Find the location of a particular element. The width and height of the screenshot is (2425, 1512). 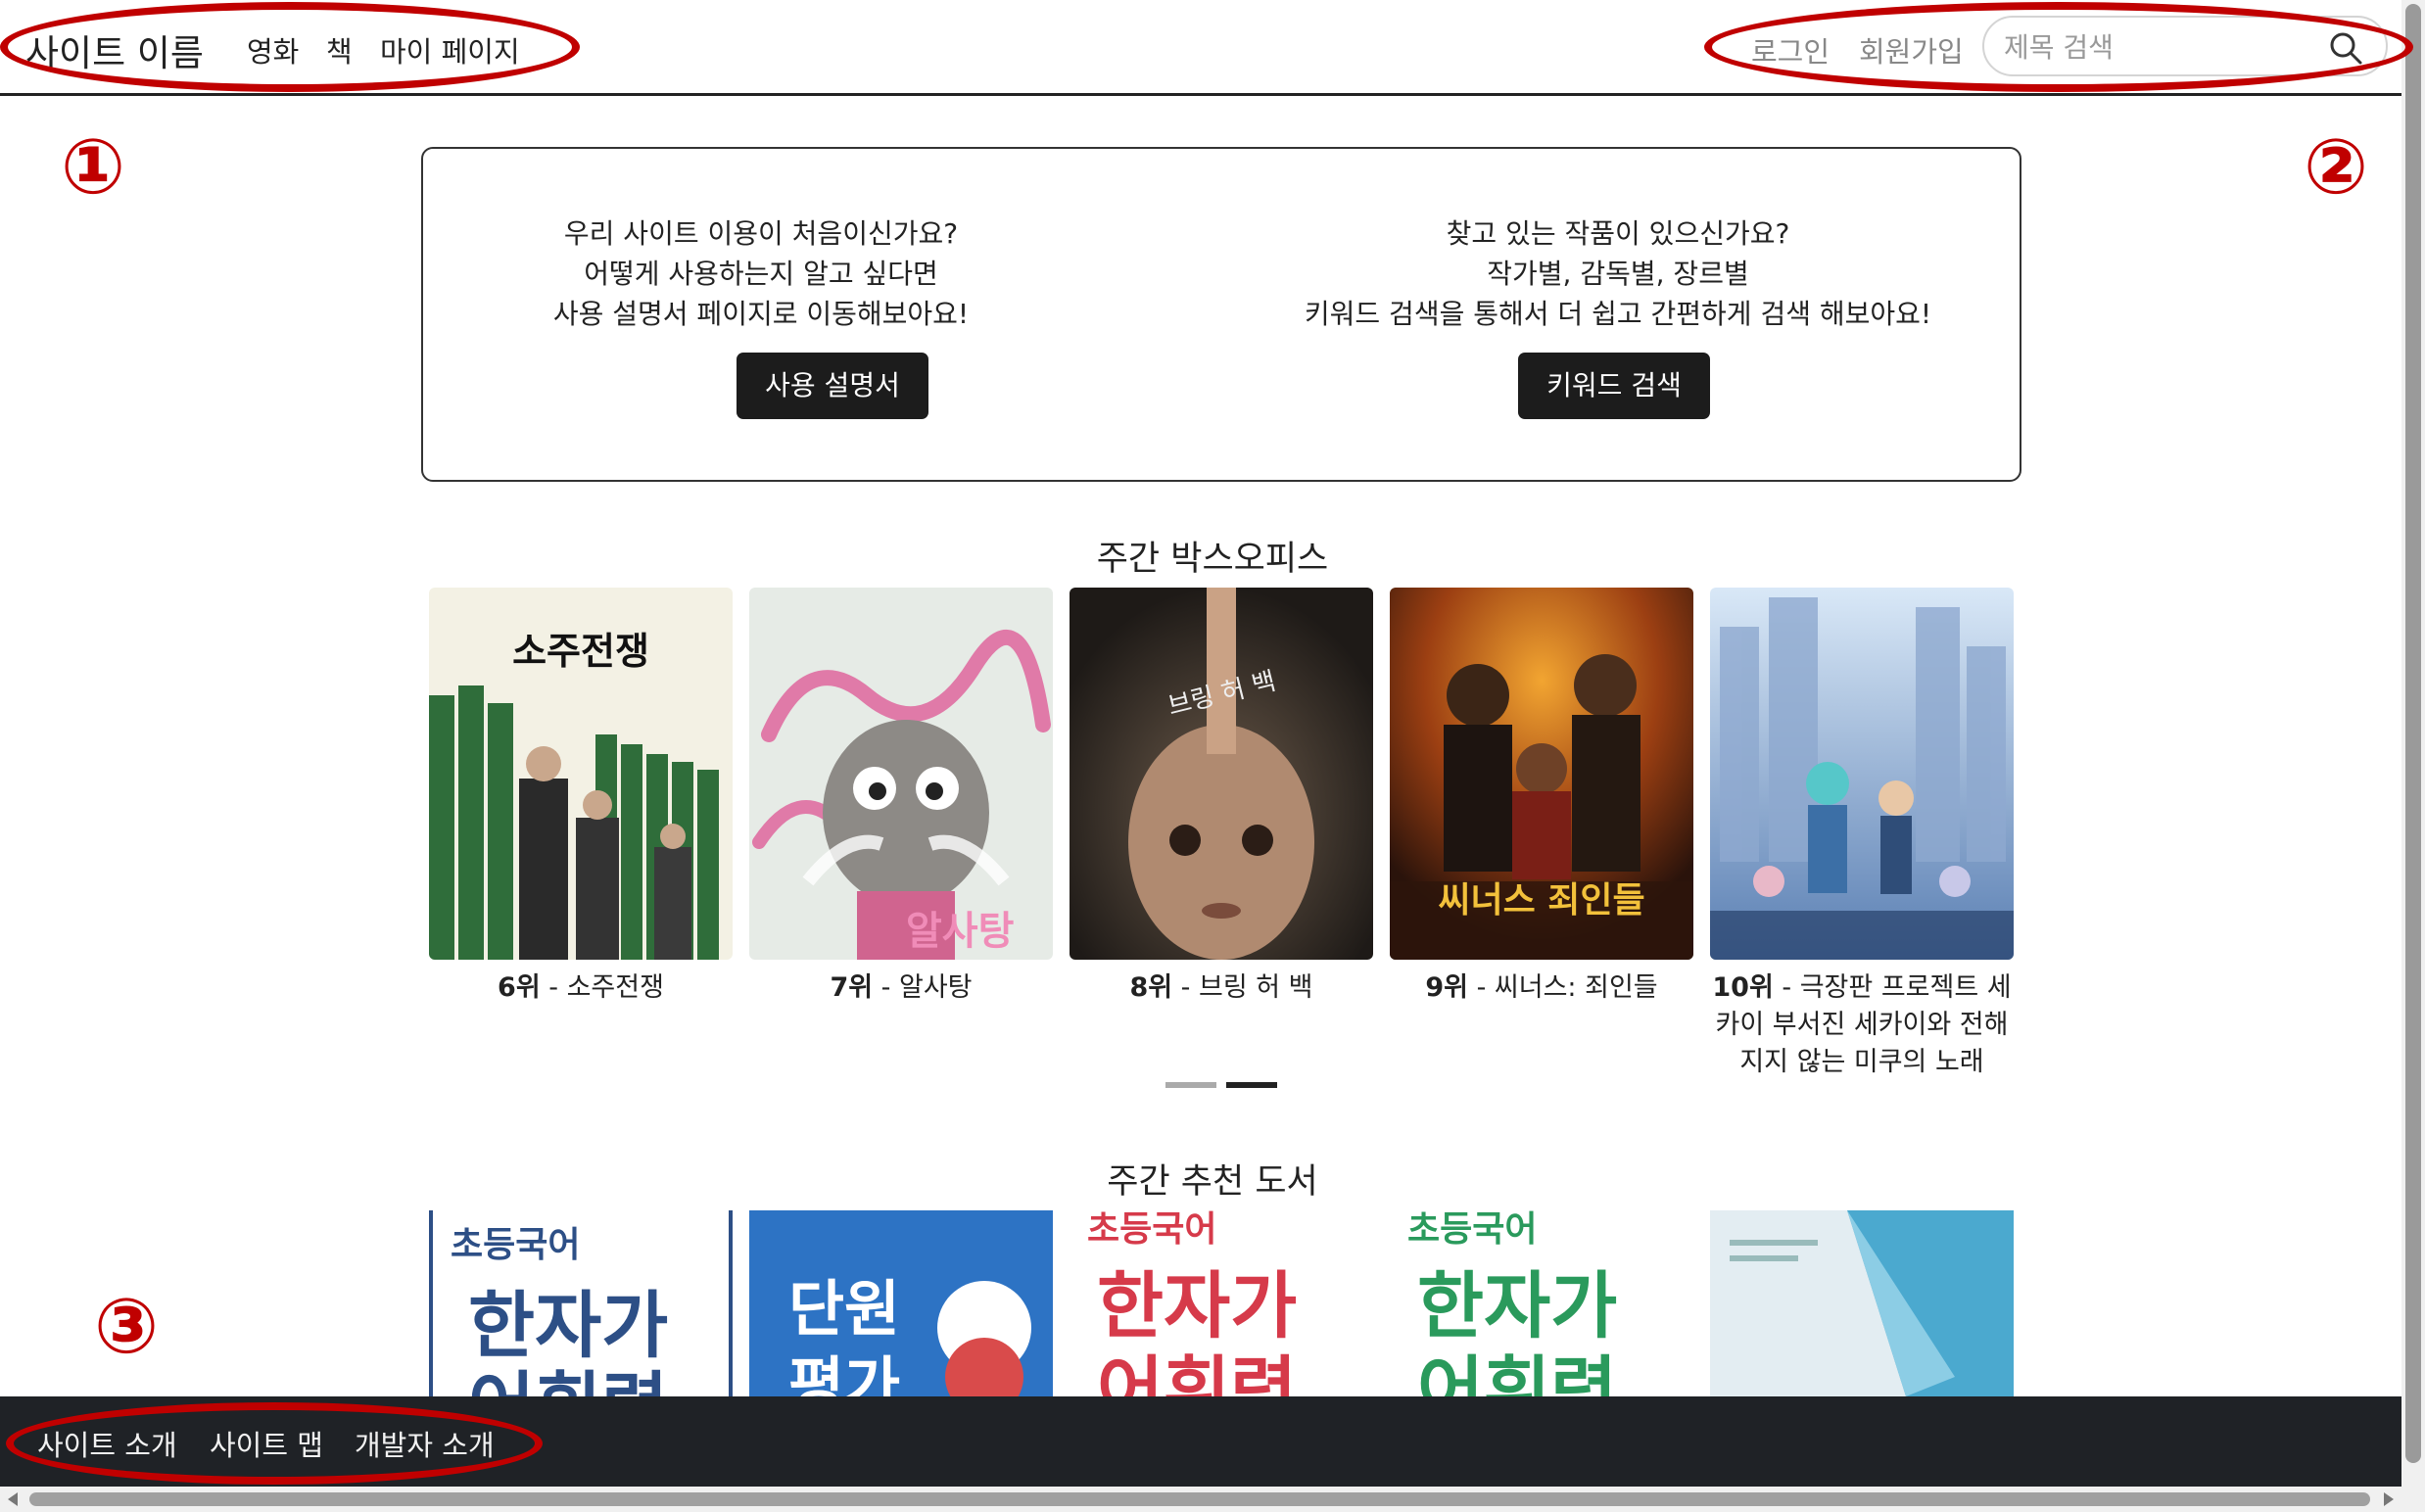

nav-book: 책 is located at coordinates (339, 50).